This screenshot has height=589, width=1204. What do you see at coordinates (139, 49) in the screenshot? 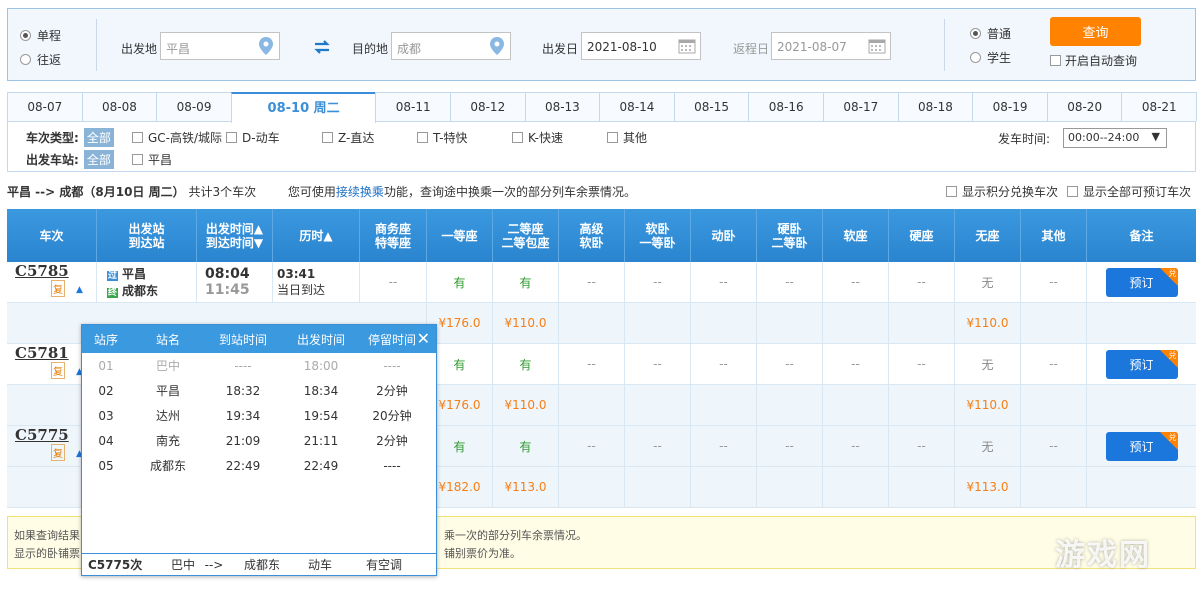
I see `from-label: 出发地` at bounding box center [139, 49].